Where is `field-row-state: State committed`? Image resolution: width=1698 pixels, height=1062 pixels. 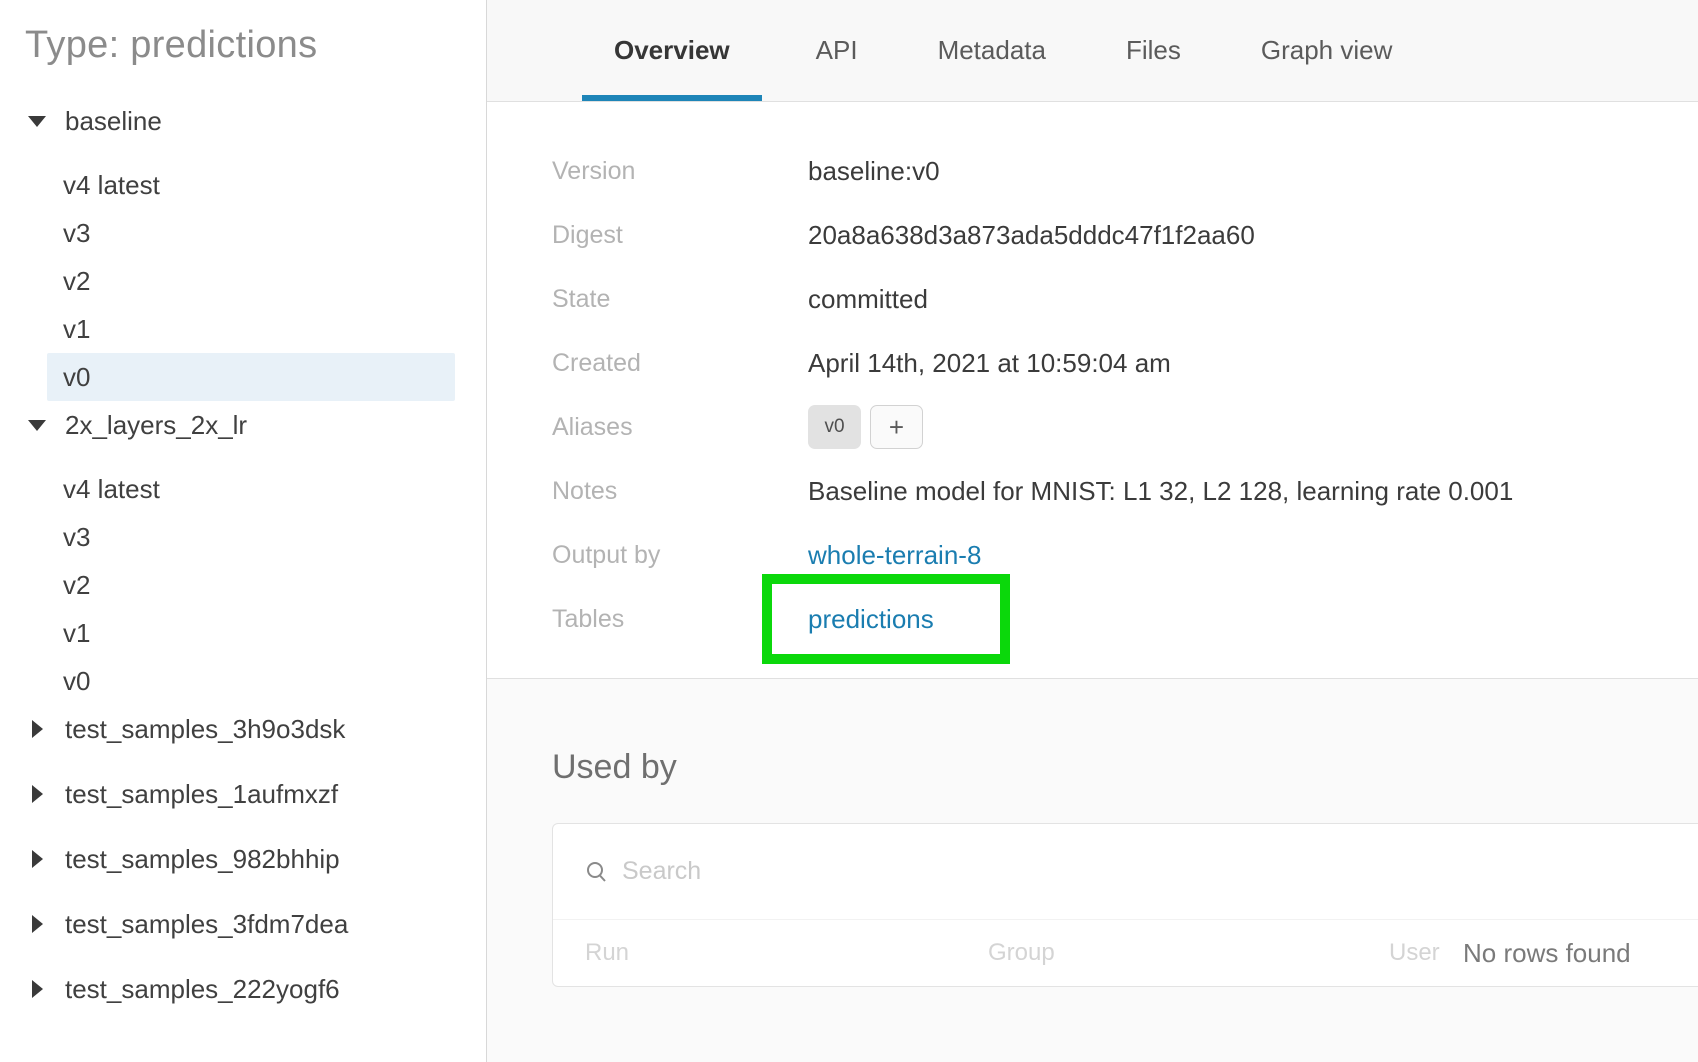 field-row-state: State committed is located at coordinates (1125, 299).